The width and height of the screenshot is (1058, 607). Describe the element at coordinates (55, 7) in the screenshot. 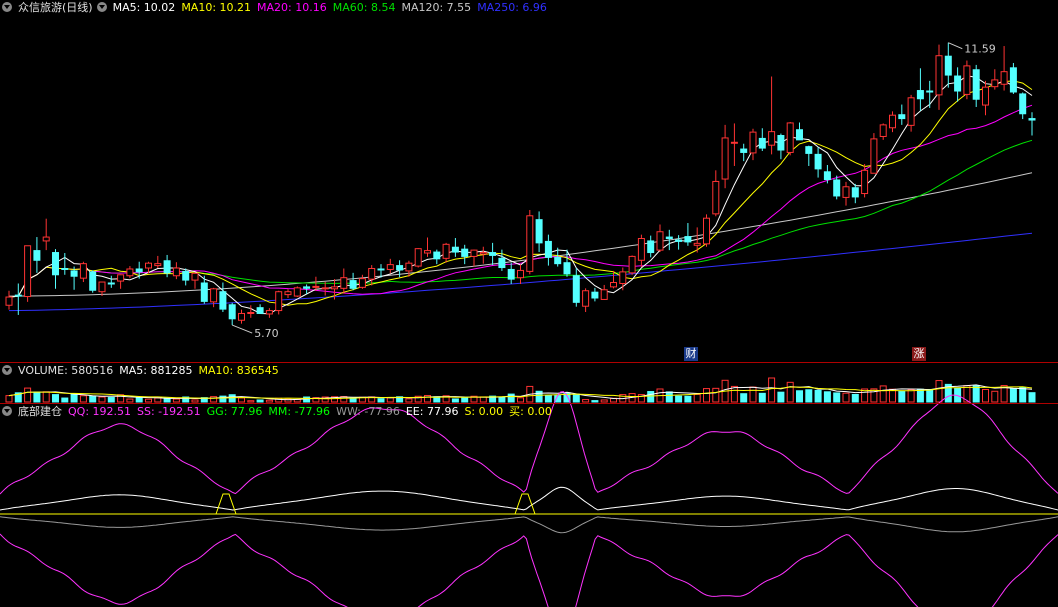

I see `stock-name: 众信旅游(日线)` at that location.